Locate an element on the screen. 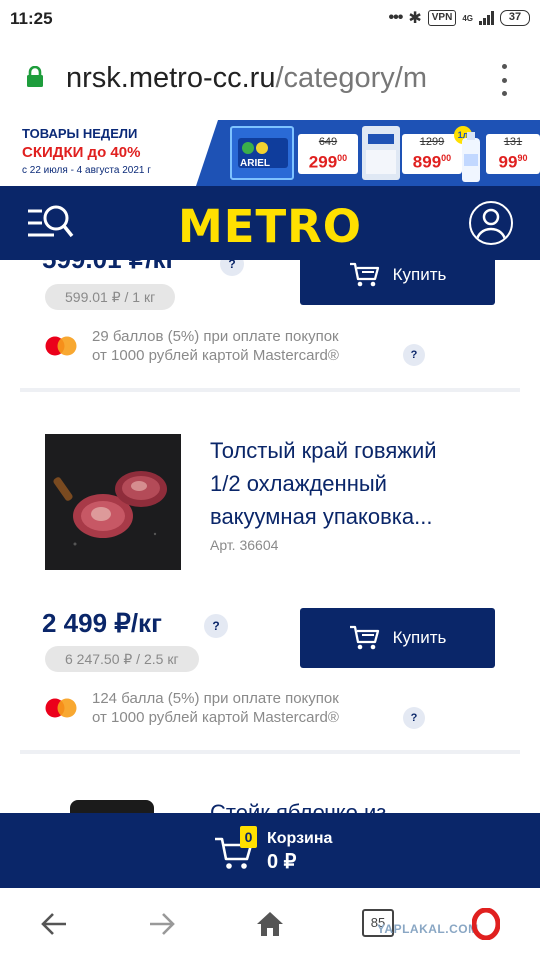  home-button is located at coordinates (270, 924).